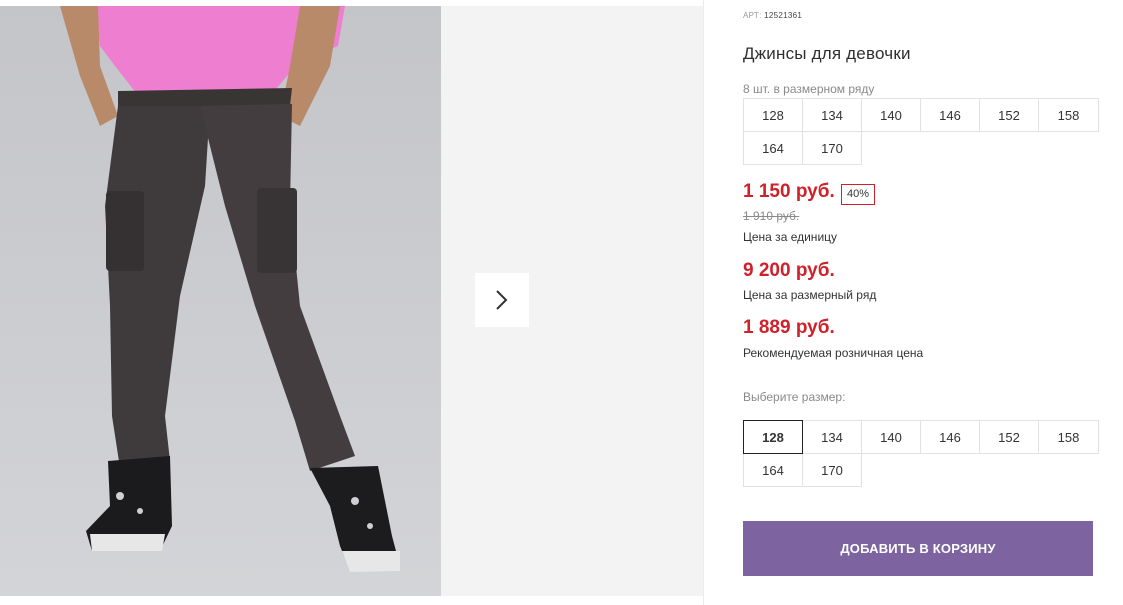 This screenshot has width=1123, height=605. Describe the element at coordinates (1009, 437) in the screenshot. I see `size-option: 152` at that location.